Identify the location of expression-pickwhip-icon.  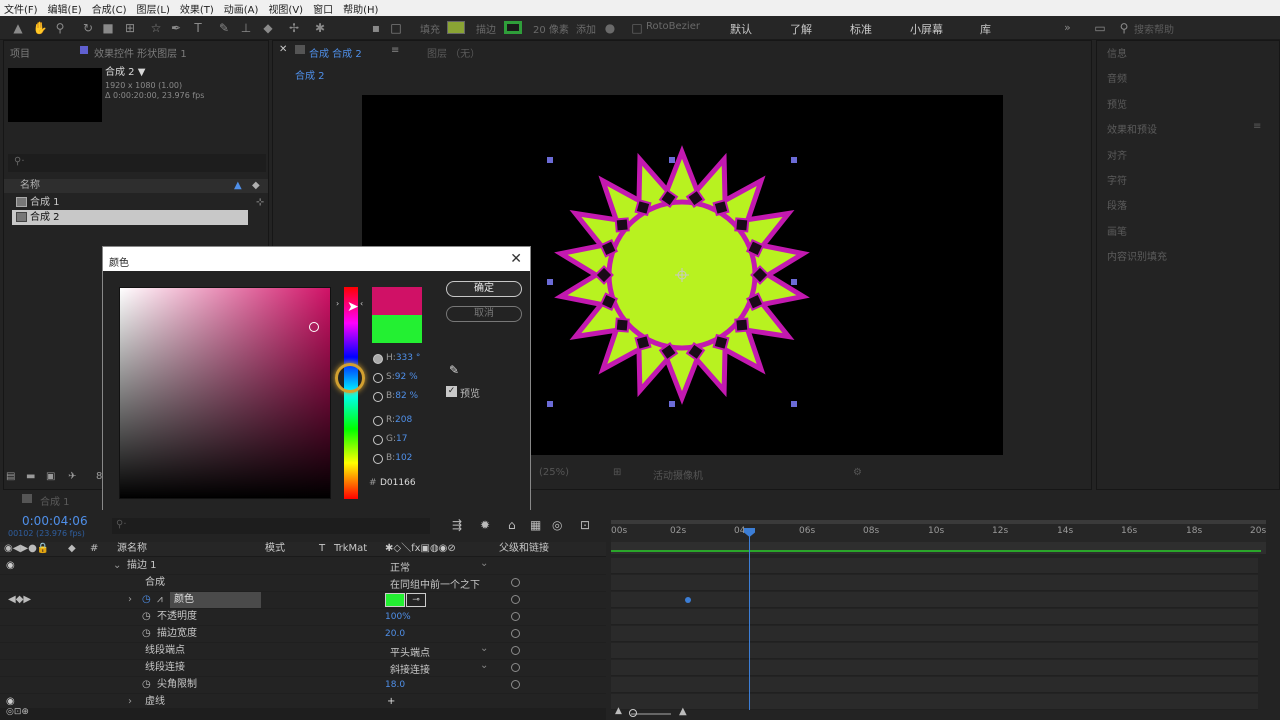
(515, 667).